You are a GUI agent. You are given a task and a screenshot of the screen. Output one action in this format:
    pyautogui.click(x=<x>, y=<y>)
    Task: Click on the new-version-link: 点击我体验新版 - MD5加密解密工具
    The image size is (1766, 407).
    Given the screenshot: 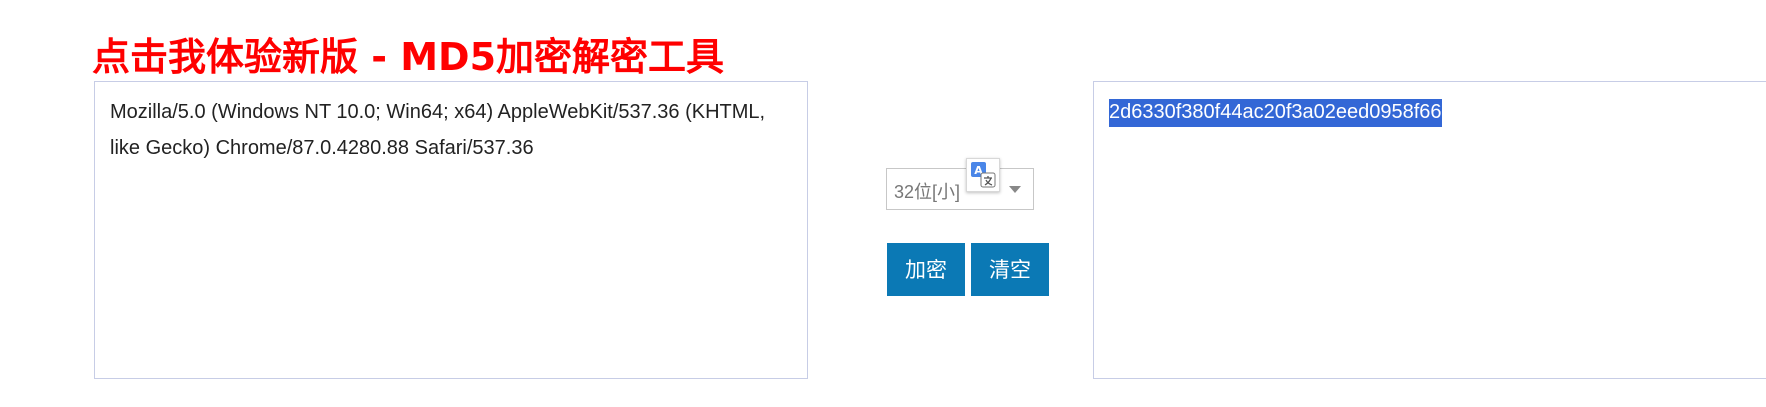 What is the action you would take?
    pyautogui.click(x=408, y=53)
    